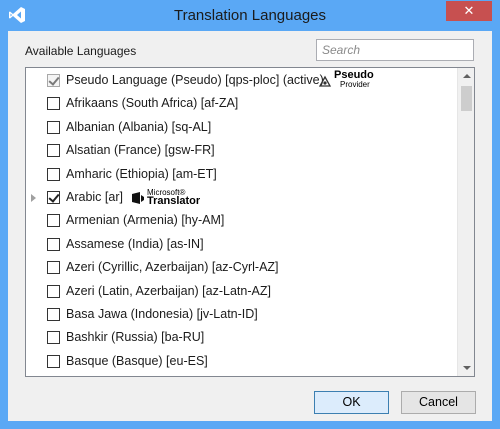 The width and height of the screenshot is (500, 429). What do you see at coordinates (242, 362) in the screenshot?
I see `language-list-item: Basque (Basque) [eu-ES]` at bounding box center [242, 362].